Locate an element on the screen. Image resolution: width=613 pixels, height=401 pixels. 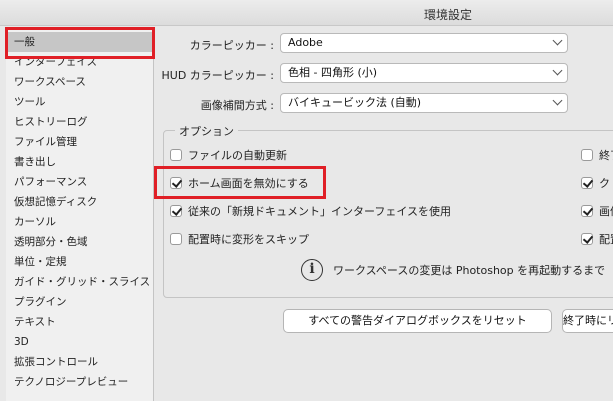
sidebar-item-history-log: ヒストリーログ is located at coordinates (80, 122).